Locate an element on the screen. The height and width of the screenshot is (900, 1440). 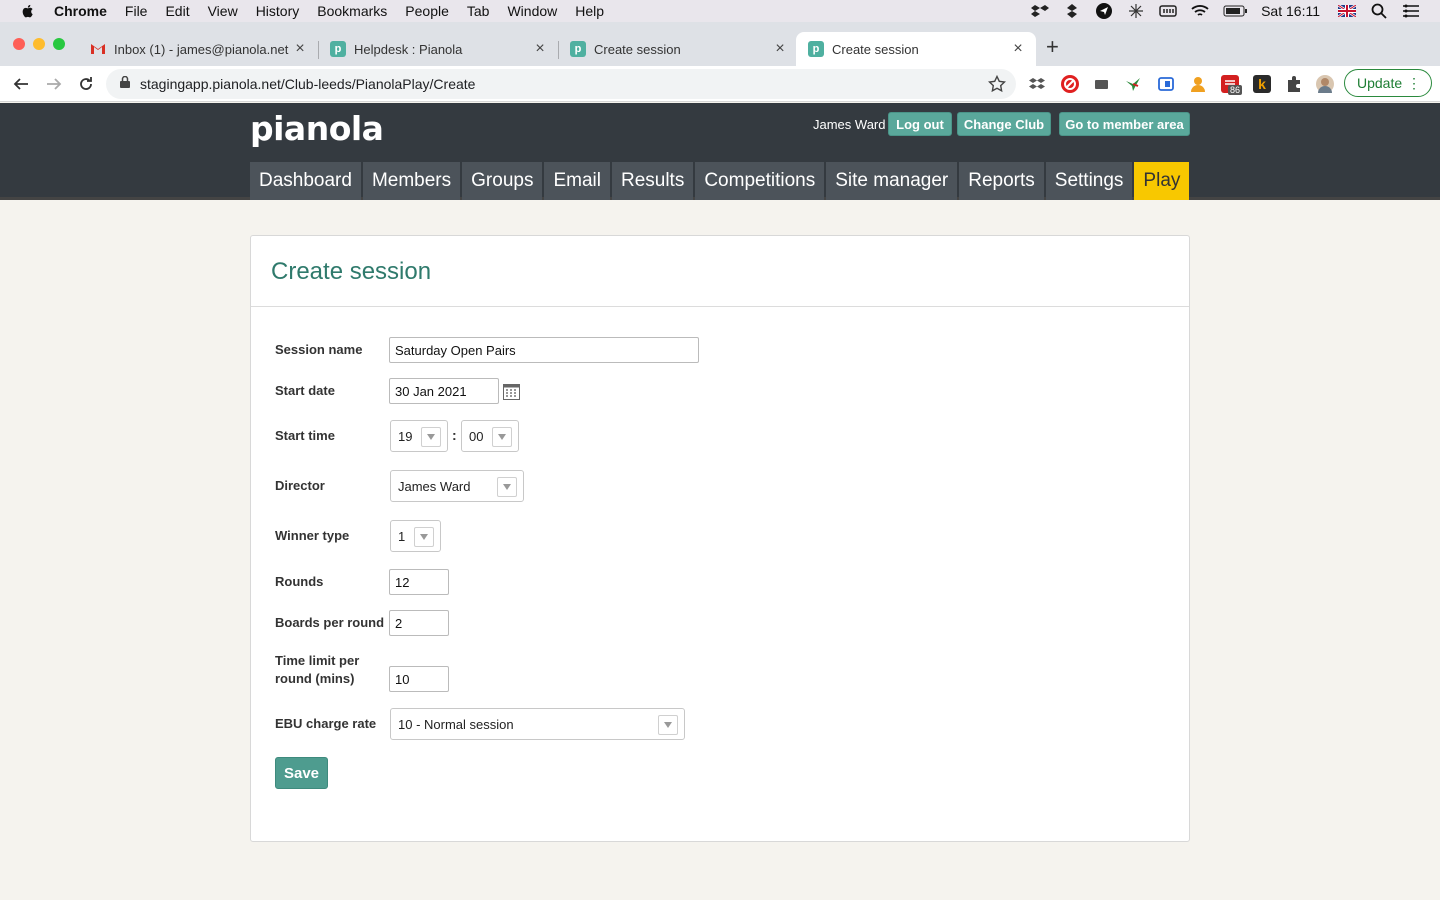
memory-icon is located at coordinates (1168, 11).